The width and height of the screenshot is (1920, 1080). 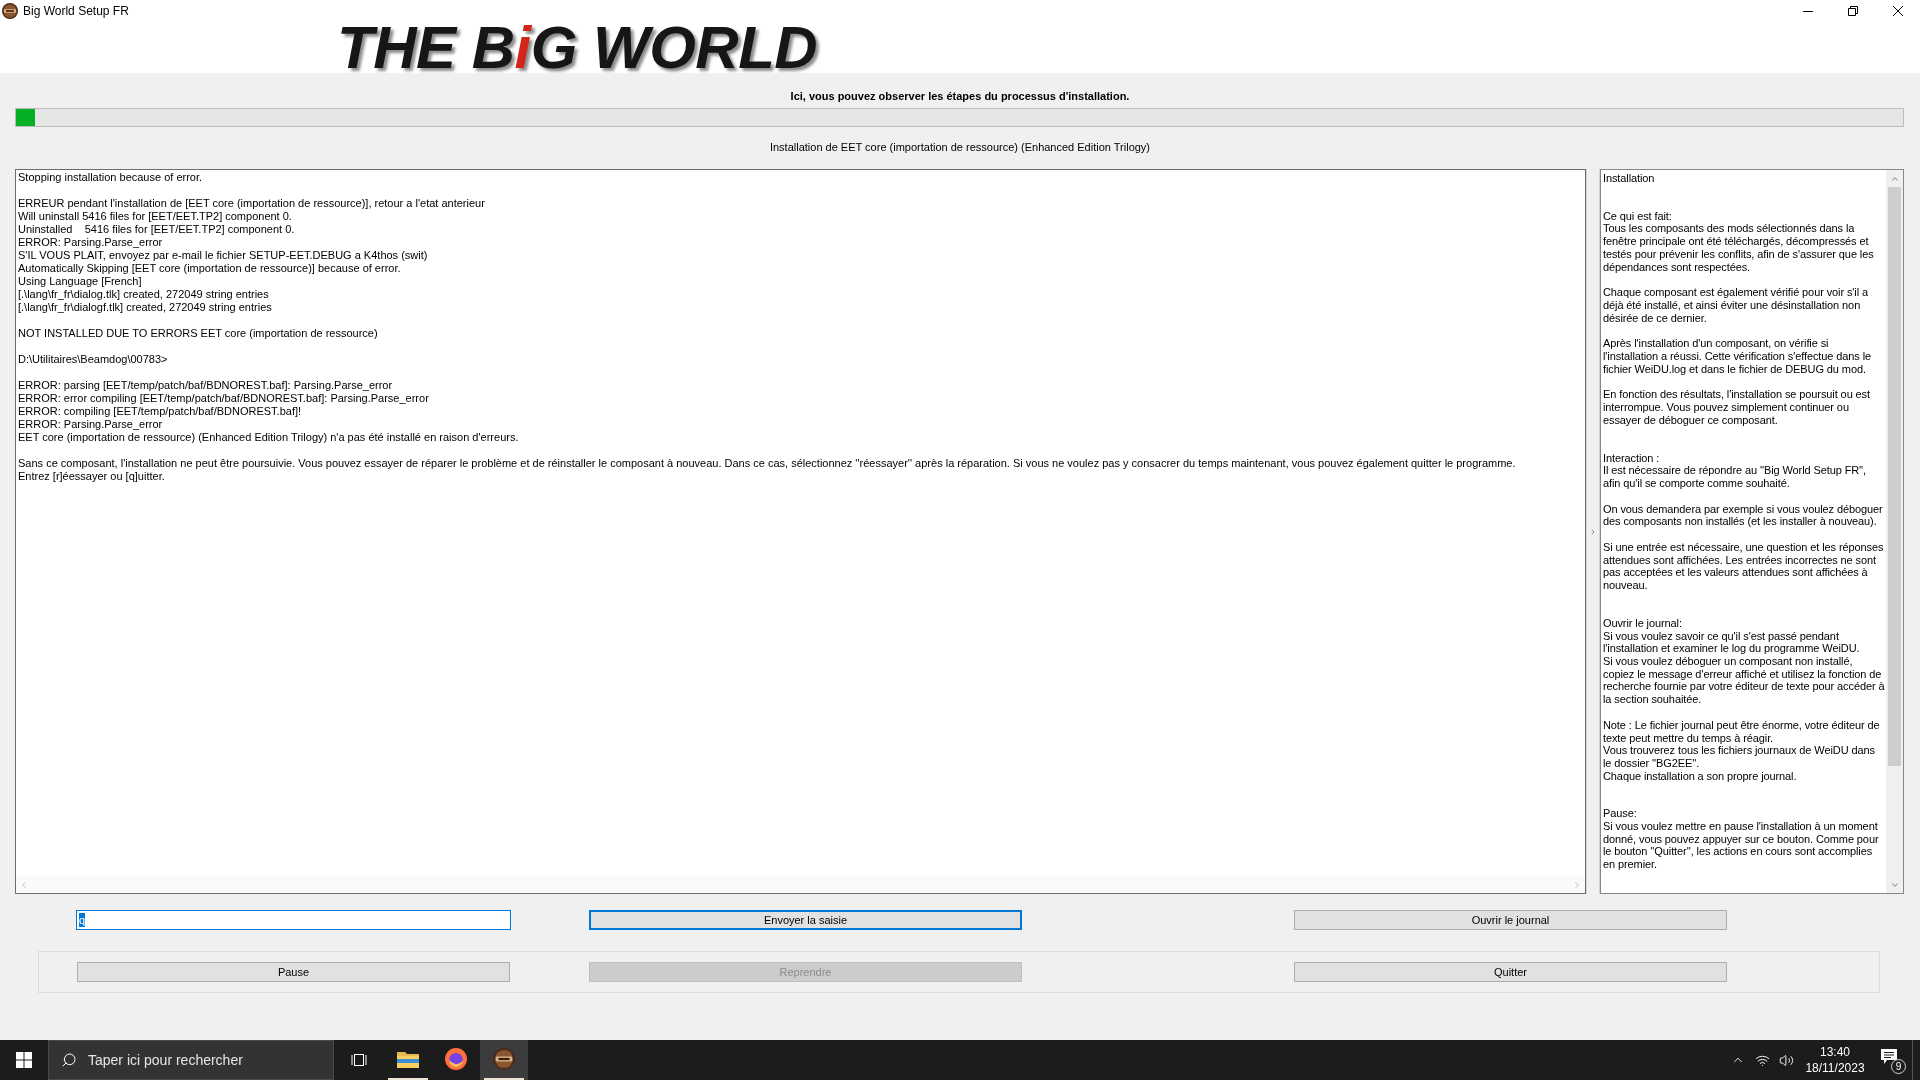 What do you see at coordinates (24, 1060) in the screenshot?
I see `windows-logo-icon` at bounding box center [24, 1060].